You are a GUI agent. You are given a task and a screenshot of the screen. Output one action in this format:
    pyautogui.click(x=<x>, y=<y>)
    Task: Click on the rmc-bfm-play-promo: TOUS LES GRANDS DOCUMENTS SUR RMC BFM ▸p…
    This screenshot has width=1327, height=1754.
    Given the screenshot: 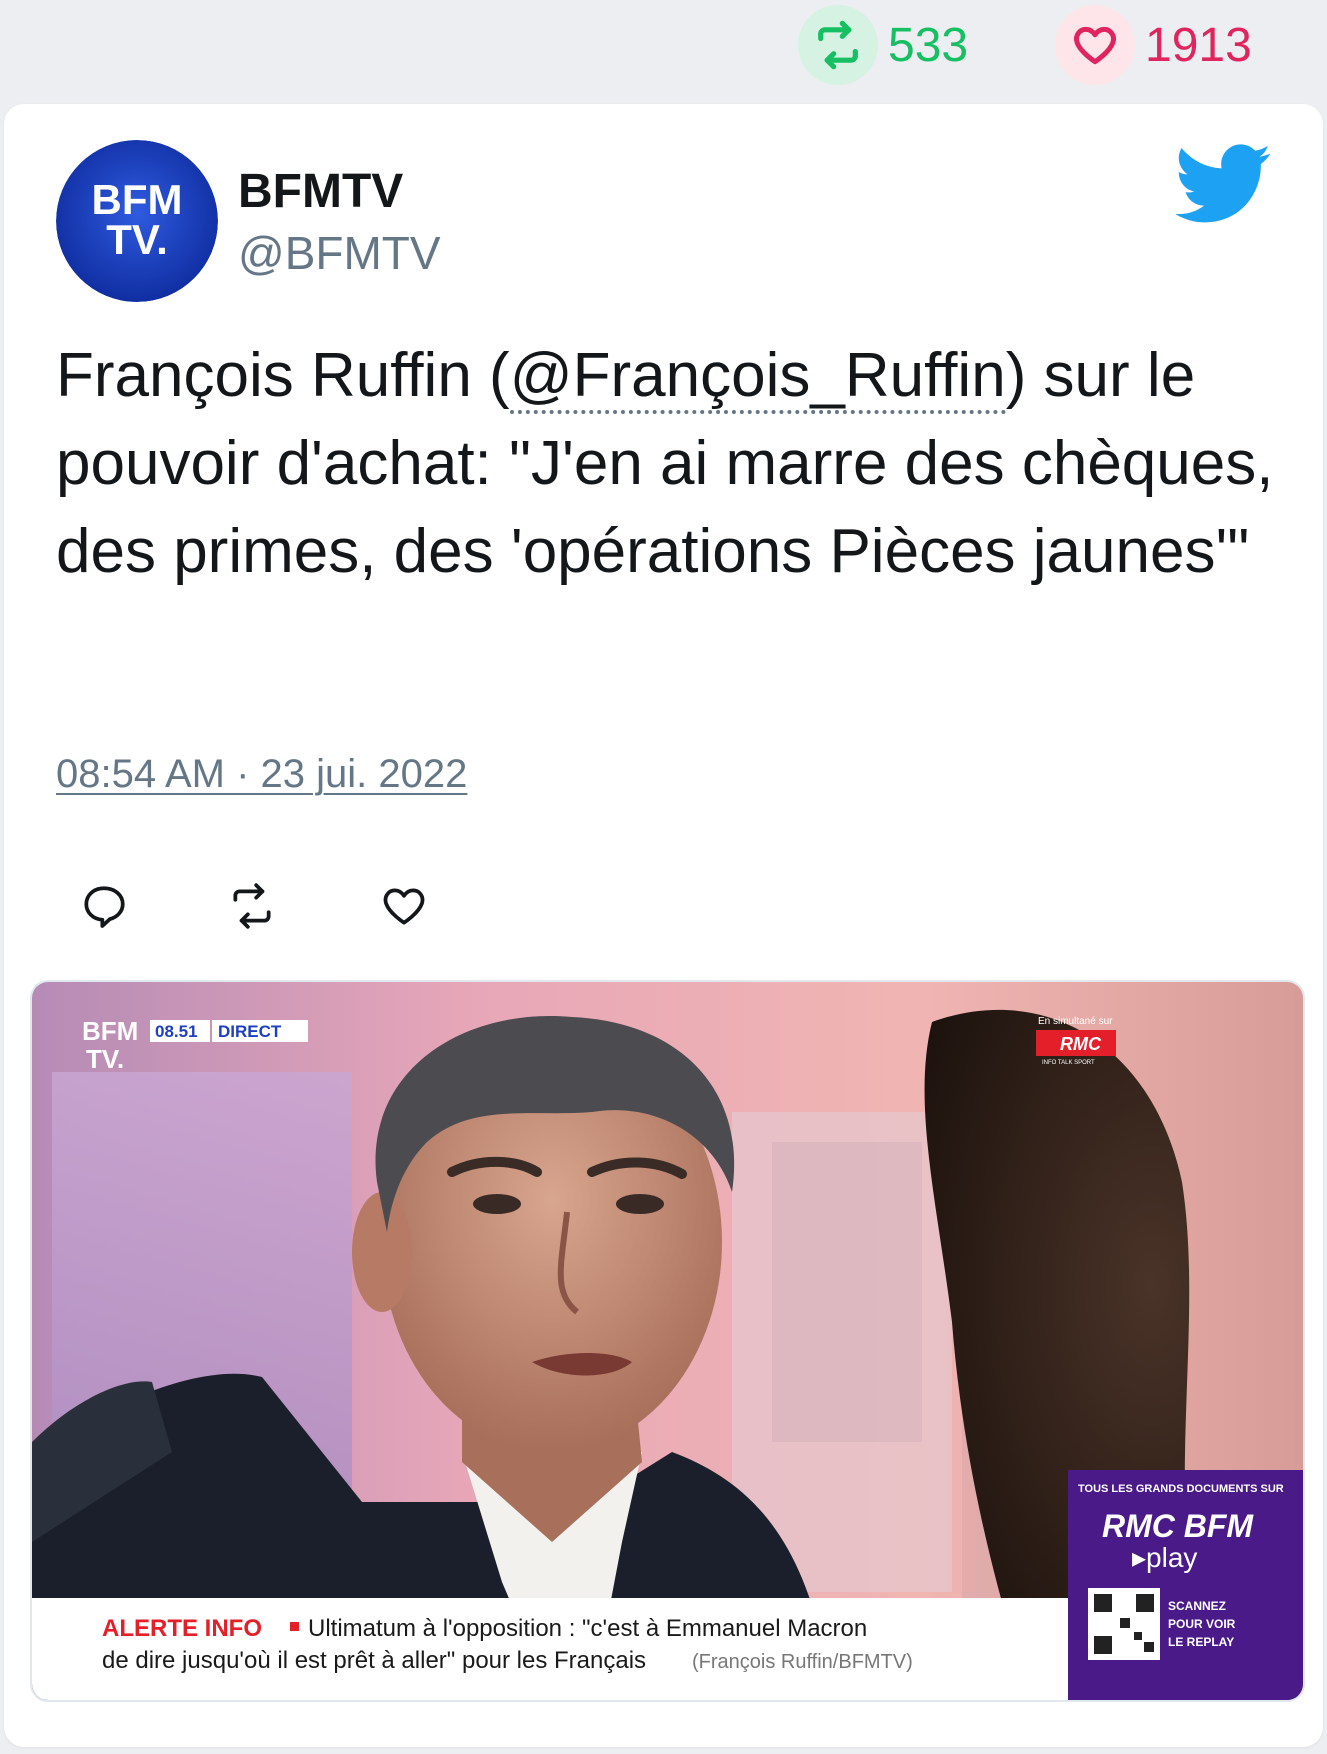 What is the action you would take?
    pyautogui.click(x=1185, y=1585)
    